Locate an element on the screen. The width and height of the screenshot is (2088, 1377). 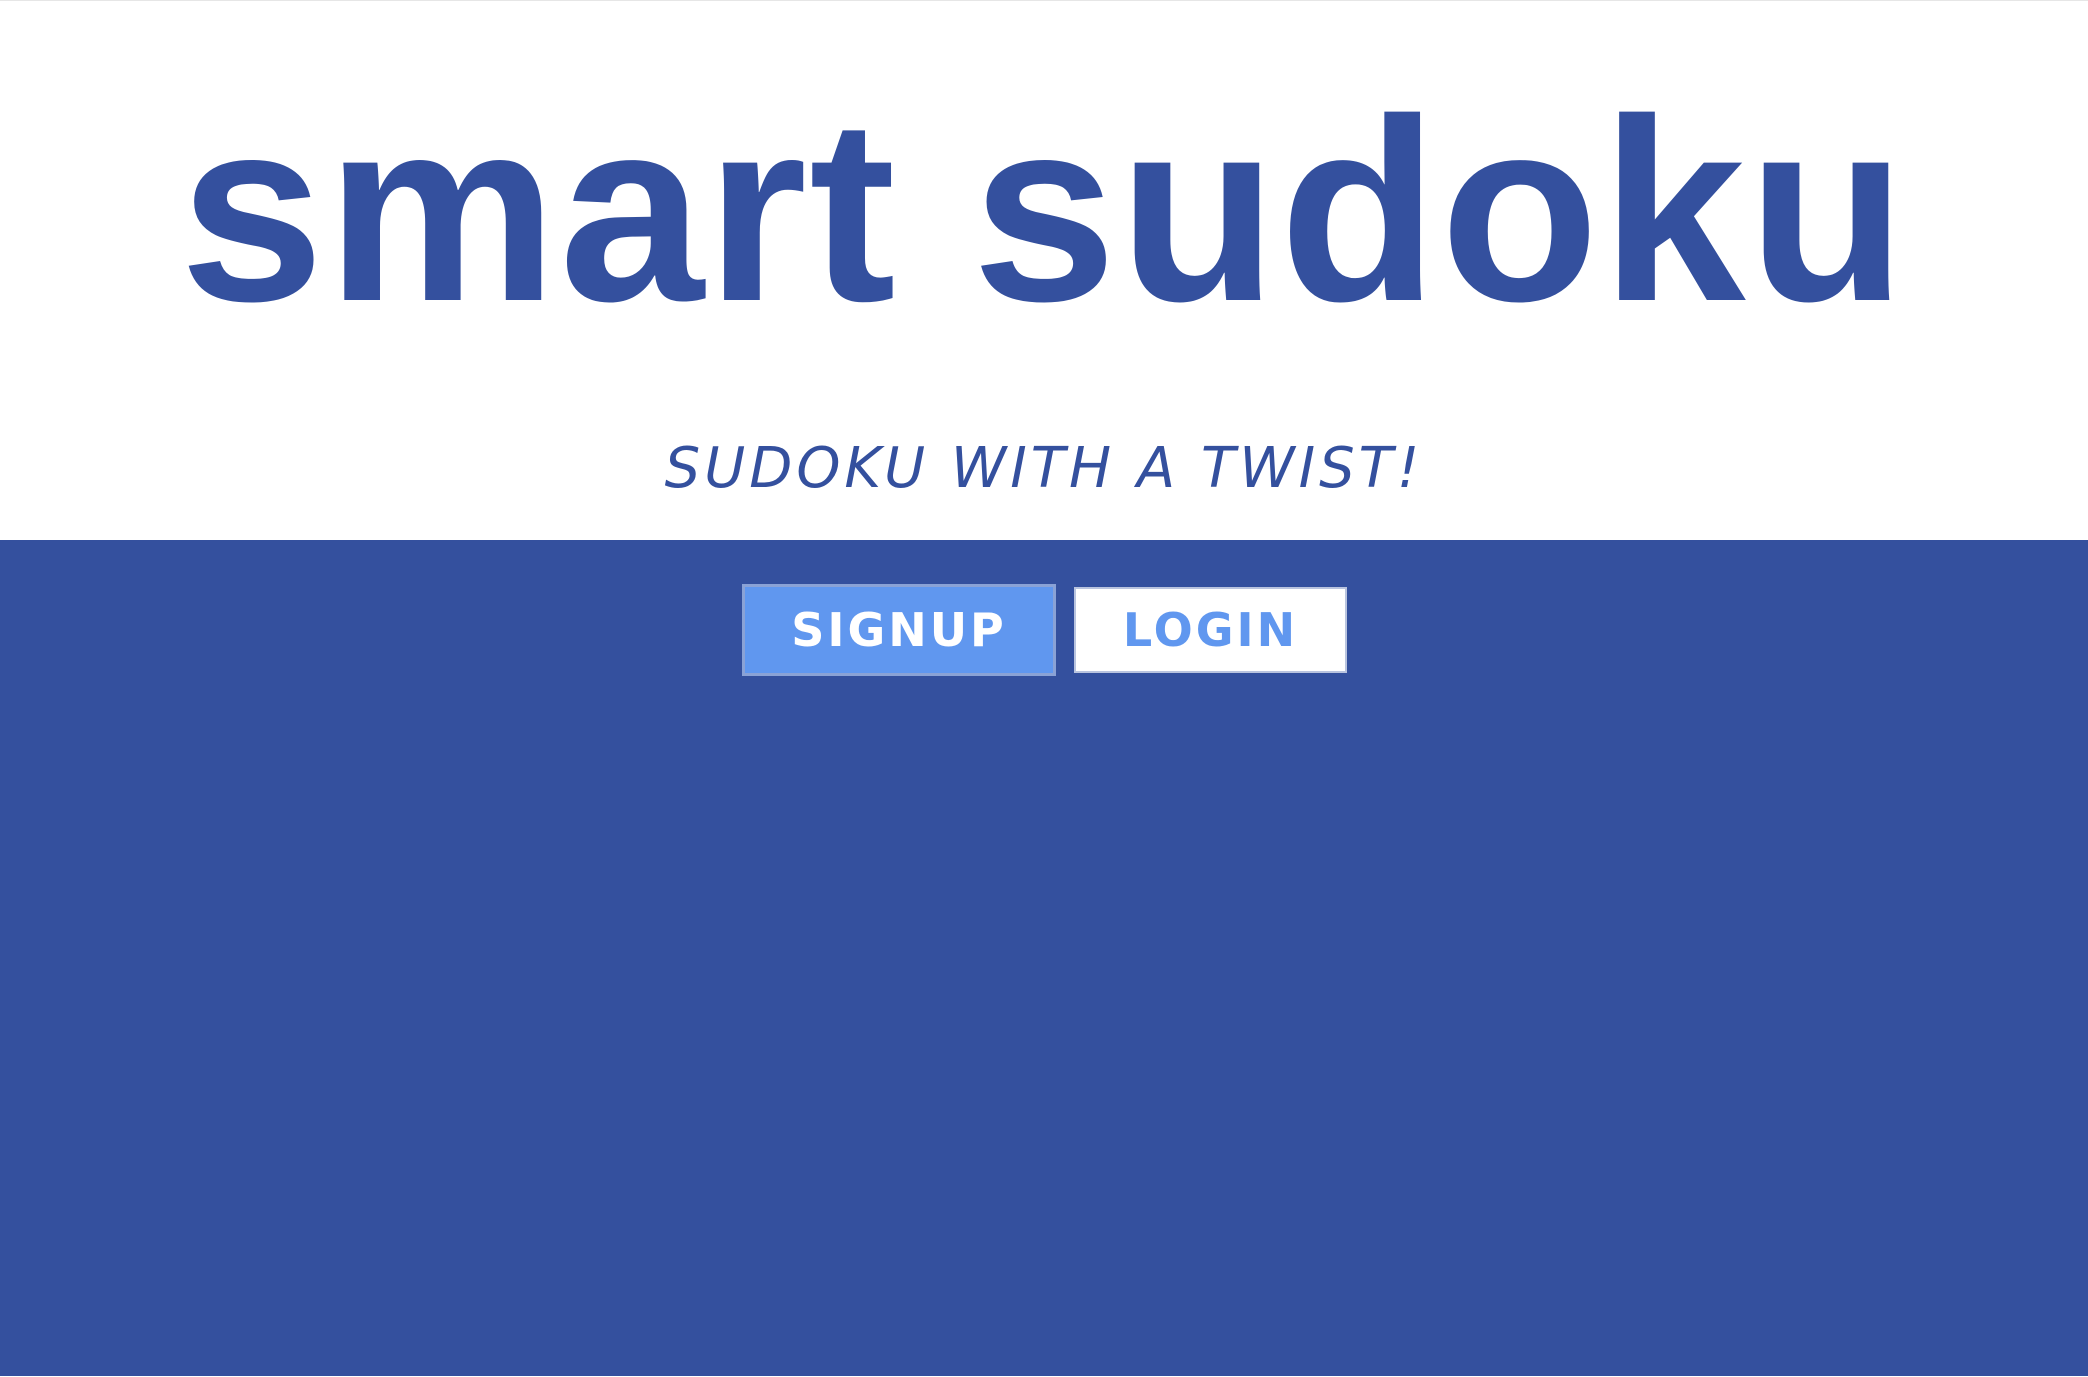
tagline: SUDOKU WITH A TWIST! is located at coordinates (1044, 468).